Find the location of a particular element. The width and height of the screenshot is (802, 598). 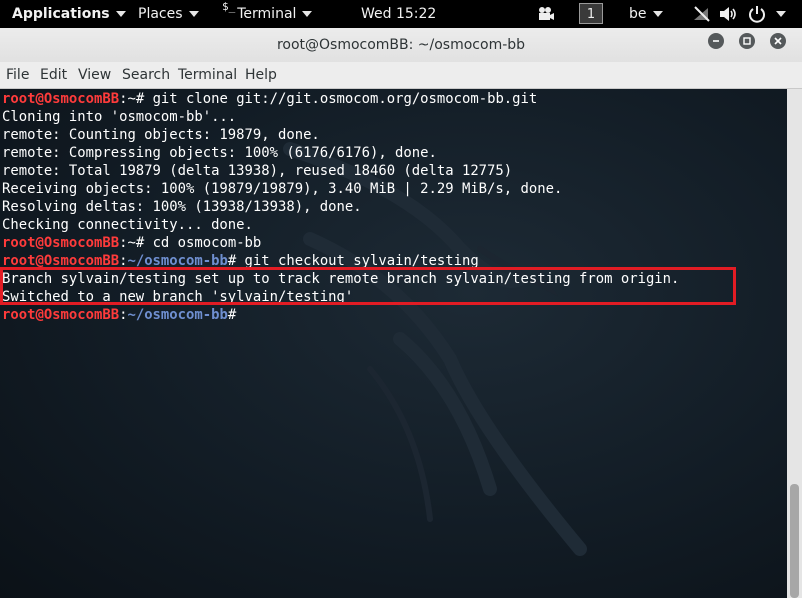

system-menu-chevron-icon is located at coordinates (781, 14).